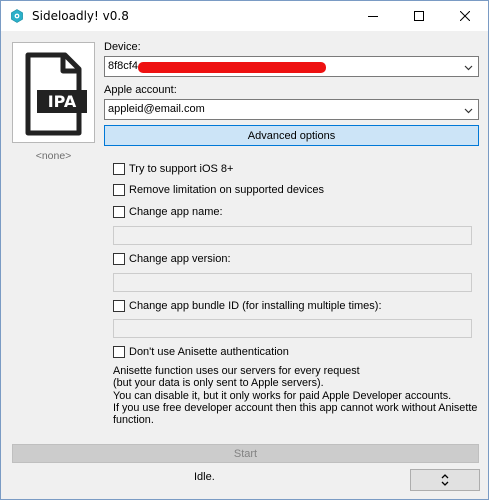  I want to click on apple-account-value: appleid@email.com, so click(156, 109).